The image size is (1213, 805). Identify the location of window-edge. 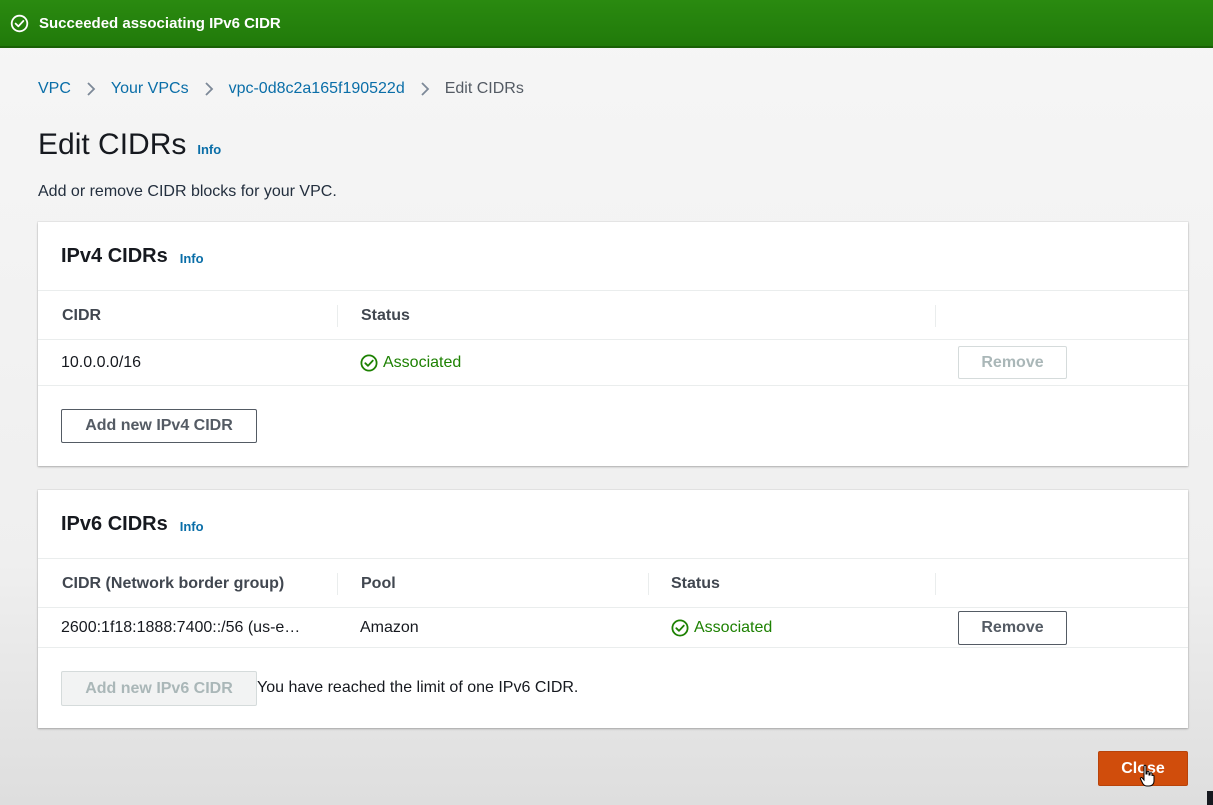
(1210, 798).